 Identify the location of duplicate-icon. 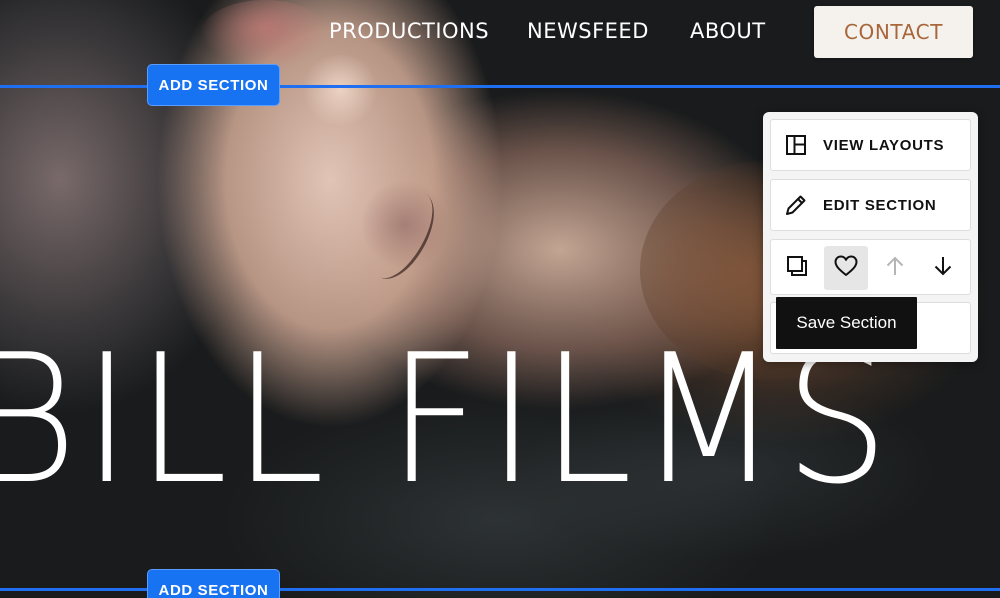
(797, 268).